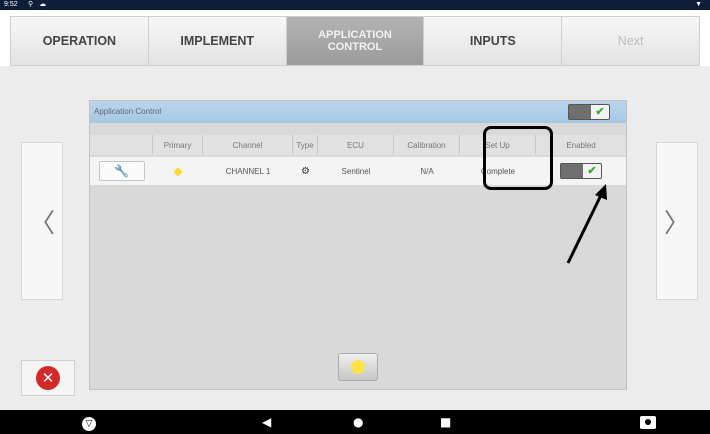  I want to click on tab-inputs: INPUTS, so click(493, 41).